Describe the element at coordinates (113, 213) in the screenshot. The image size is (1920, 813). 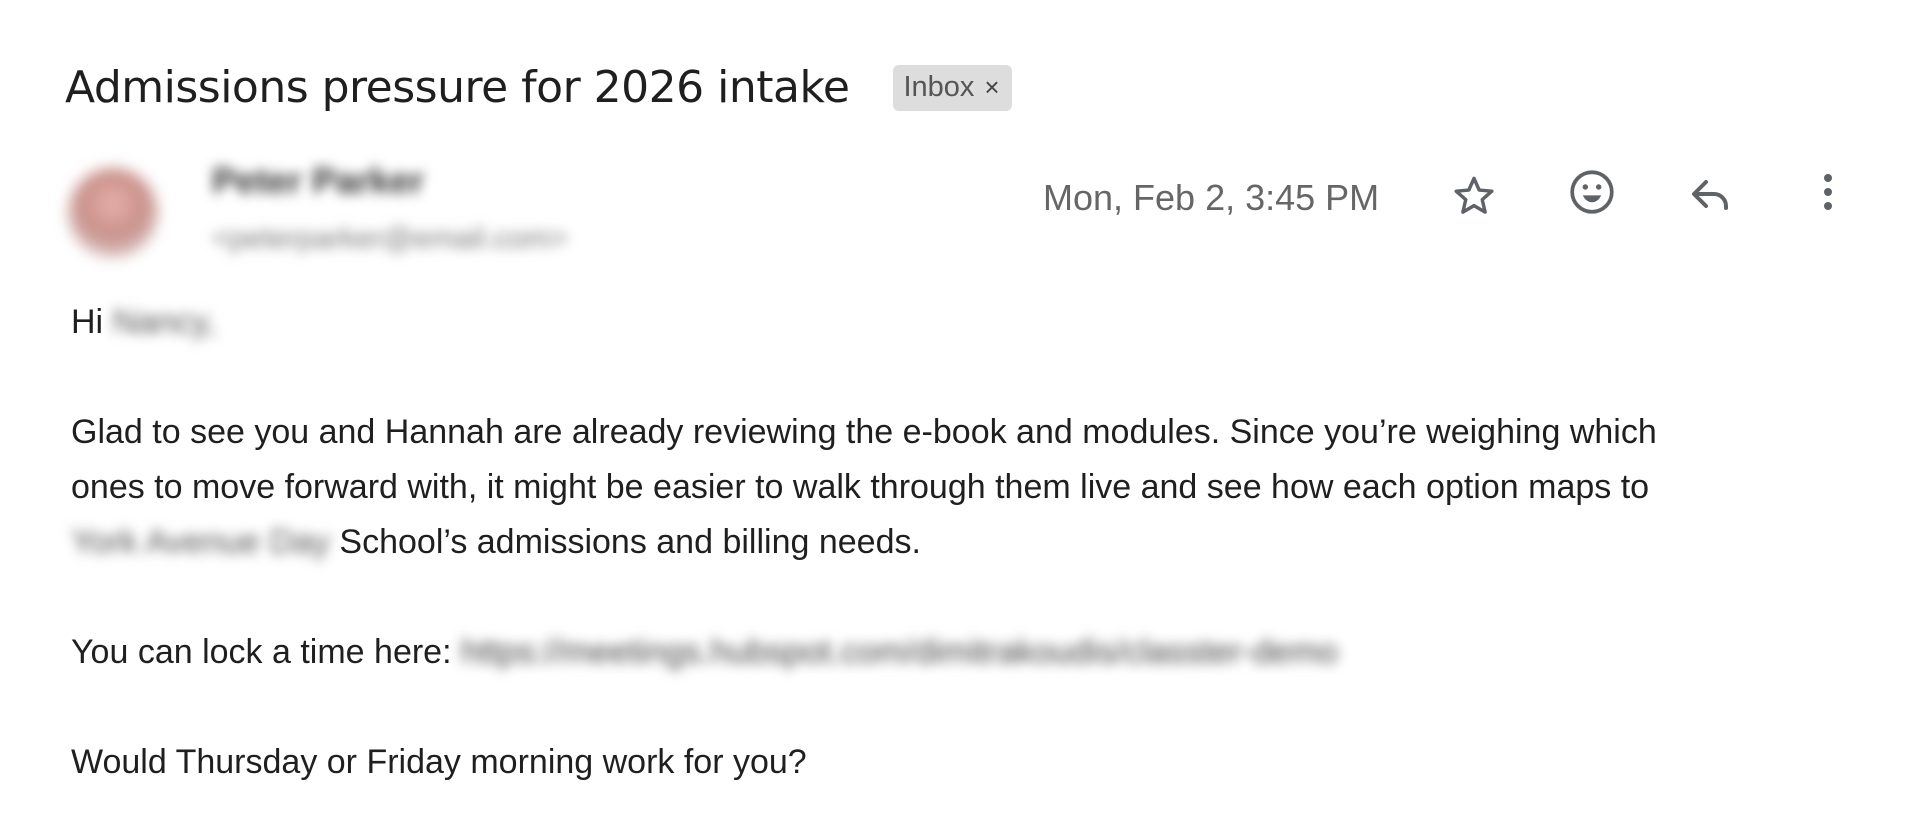
I see `avatar` at that location.